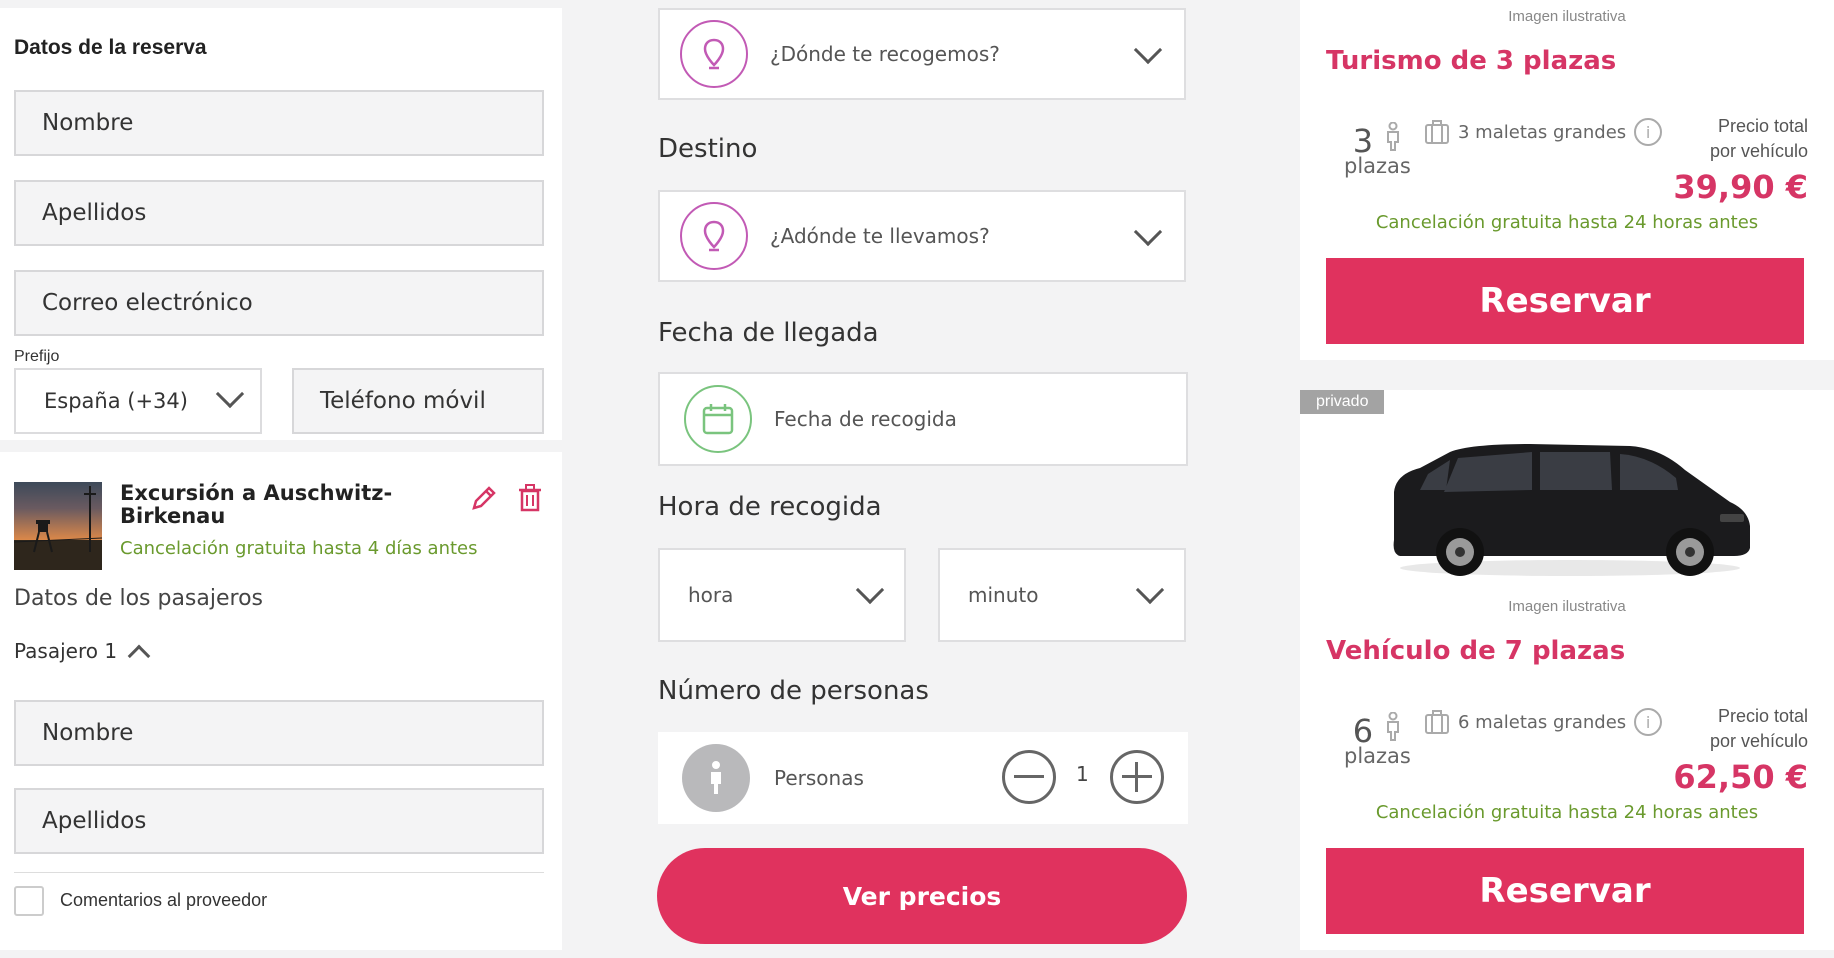  I want to click on divider, so click(279, 872).